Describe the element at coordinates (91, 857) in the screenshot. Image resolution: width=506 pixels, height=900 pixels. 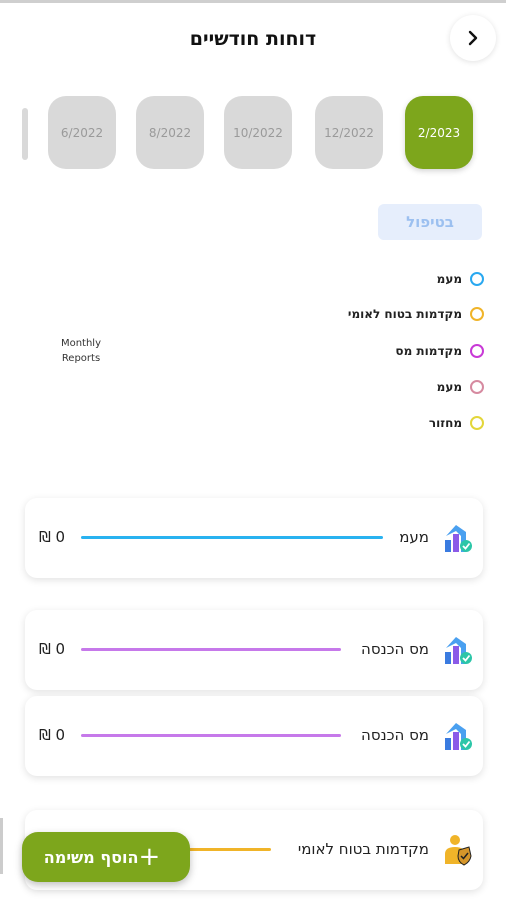
I see `add-task-label: הוסף משימה` at that location.